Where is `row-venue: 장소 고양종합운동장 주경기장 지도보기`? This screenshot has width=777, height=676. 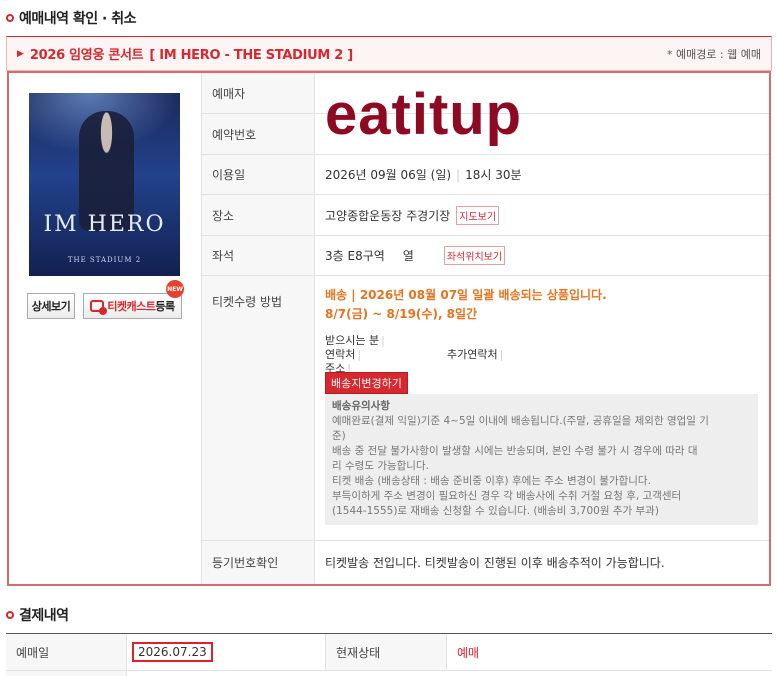
row-venue: 장소 고양종합운동장 주경기장 지도보기 is located at coordinates (485, 215).